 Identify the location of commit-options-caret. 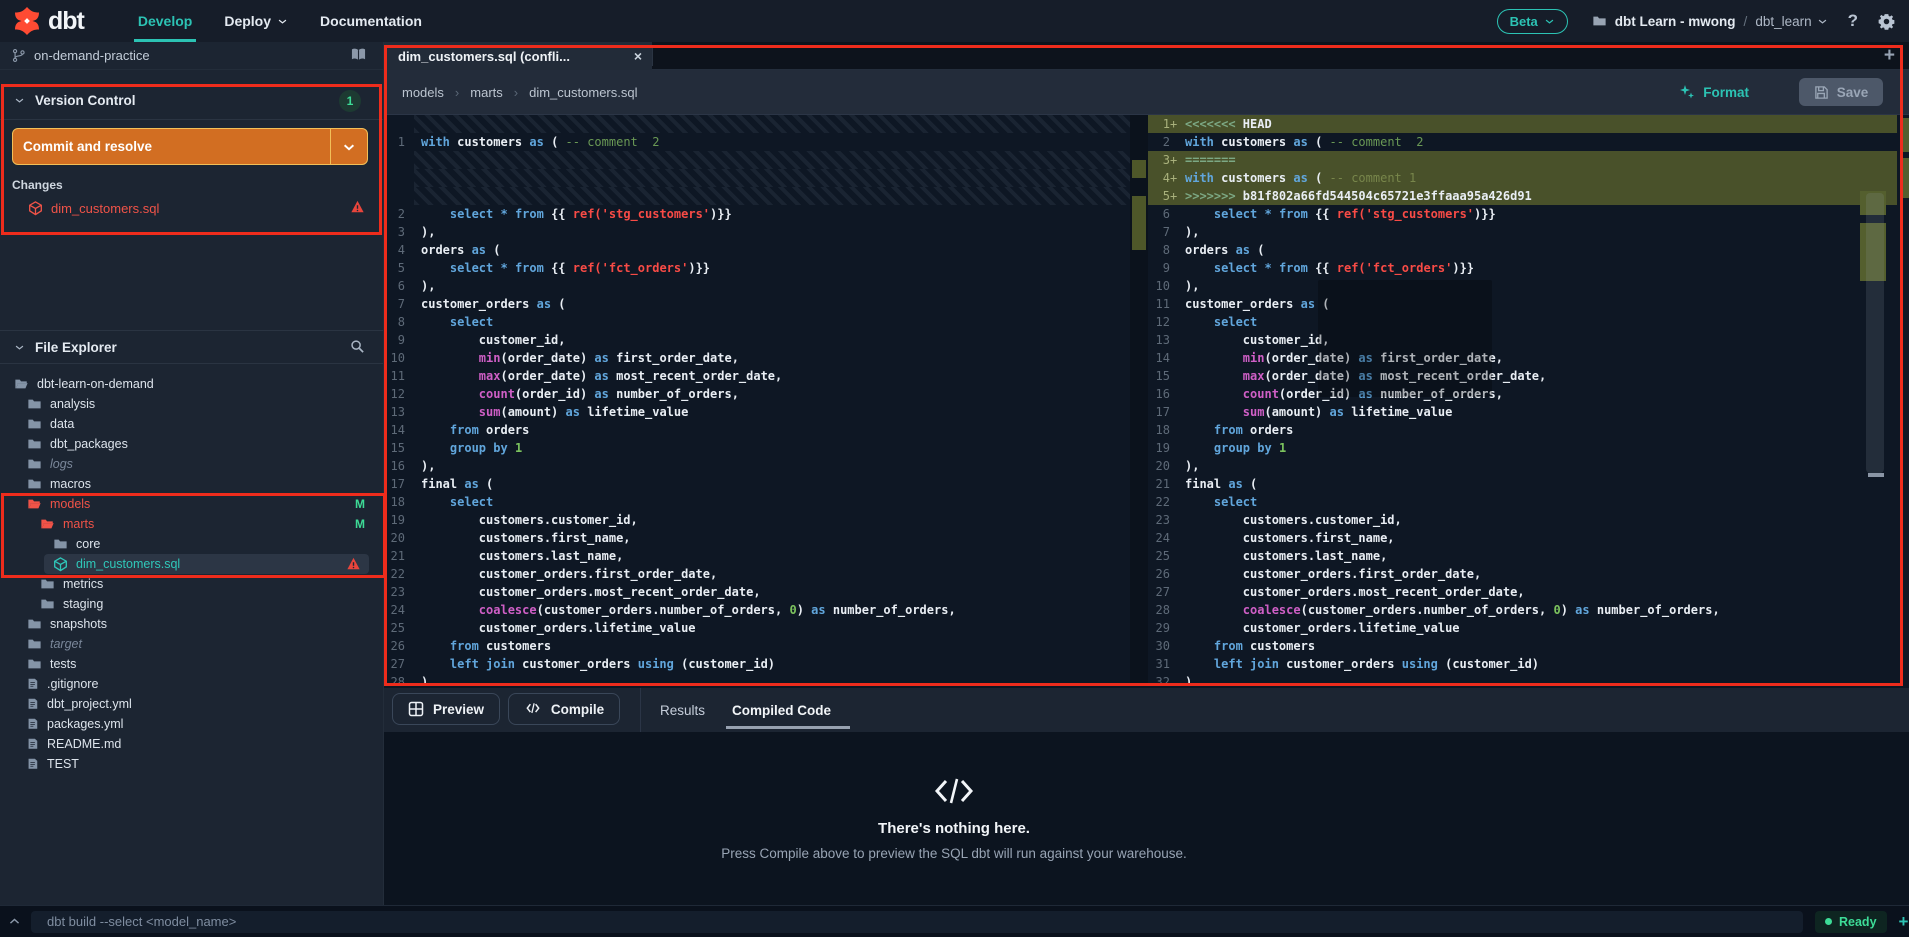
(349, 146).